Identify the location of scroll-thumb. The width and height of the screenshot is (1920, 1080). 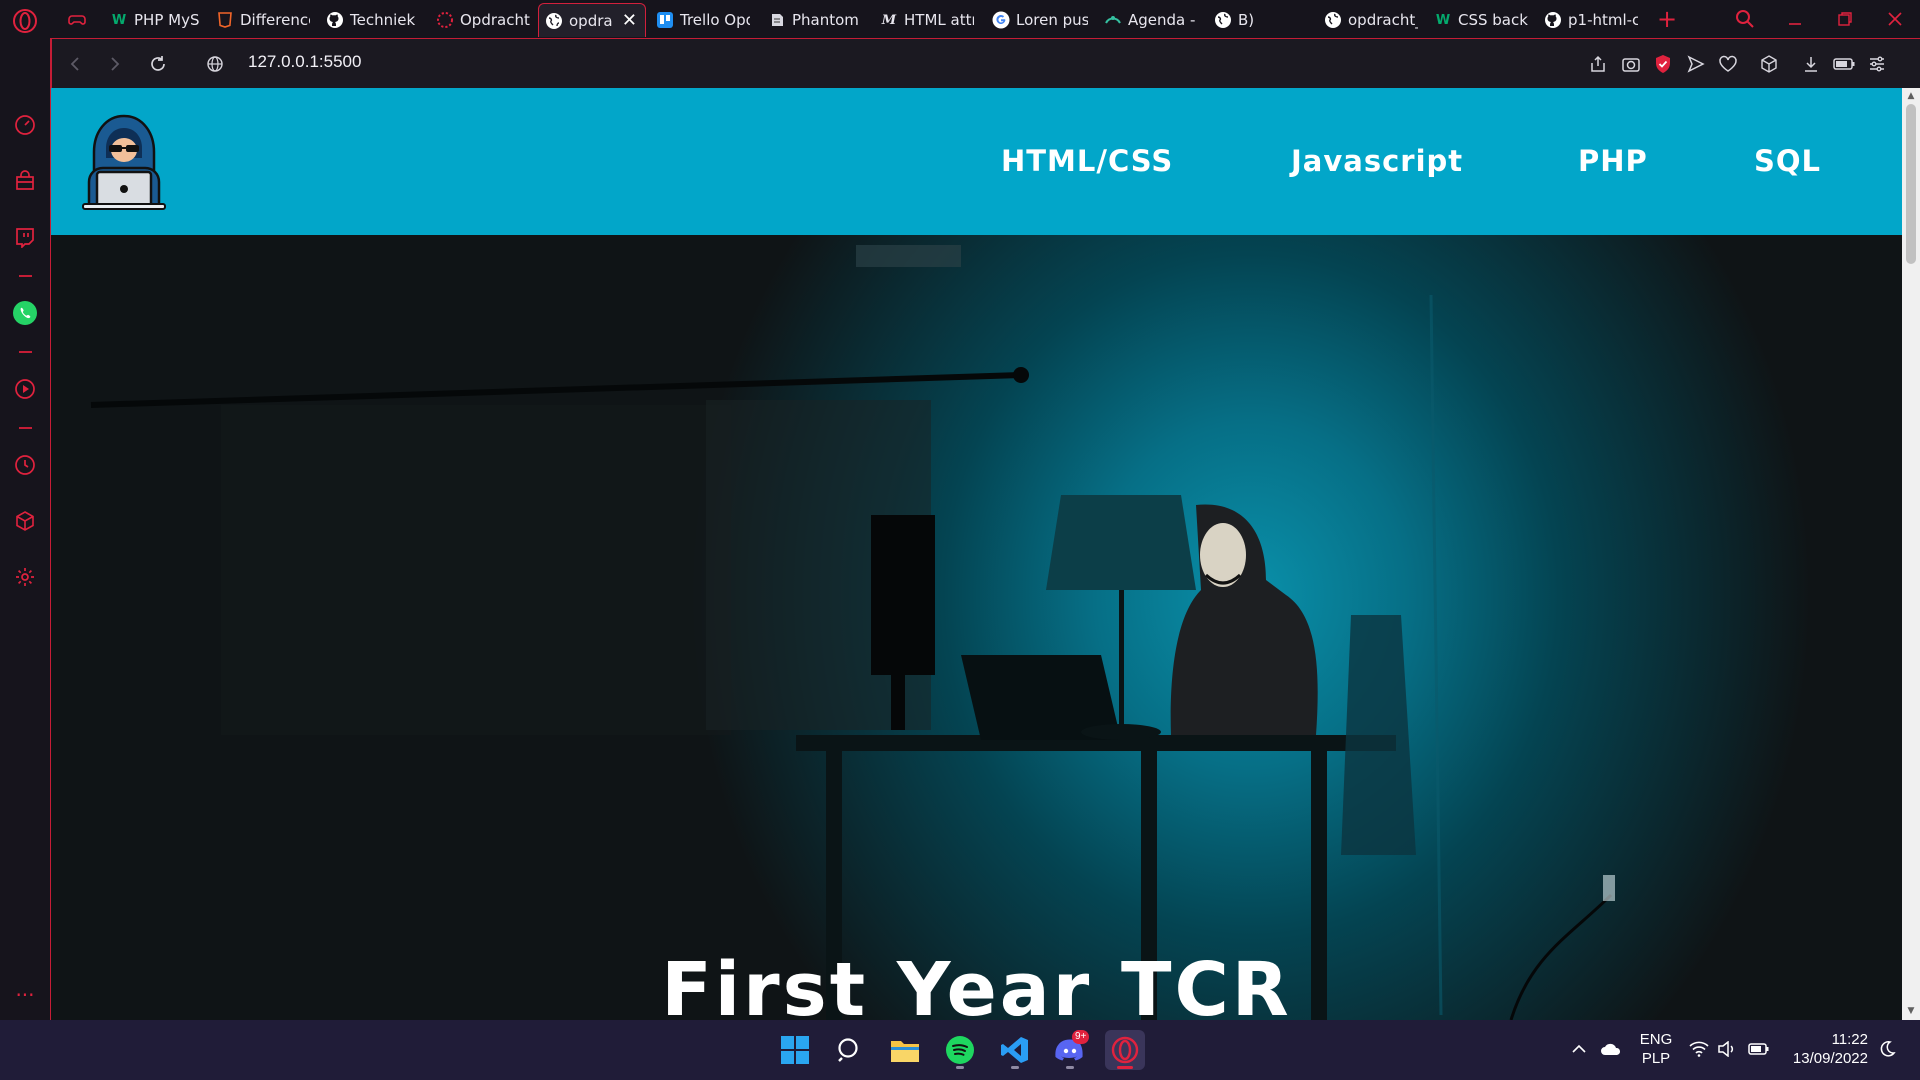
(1911, 184).